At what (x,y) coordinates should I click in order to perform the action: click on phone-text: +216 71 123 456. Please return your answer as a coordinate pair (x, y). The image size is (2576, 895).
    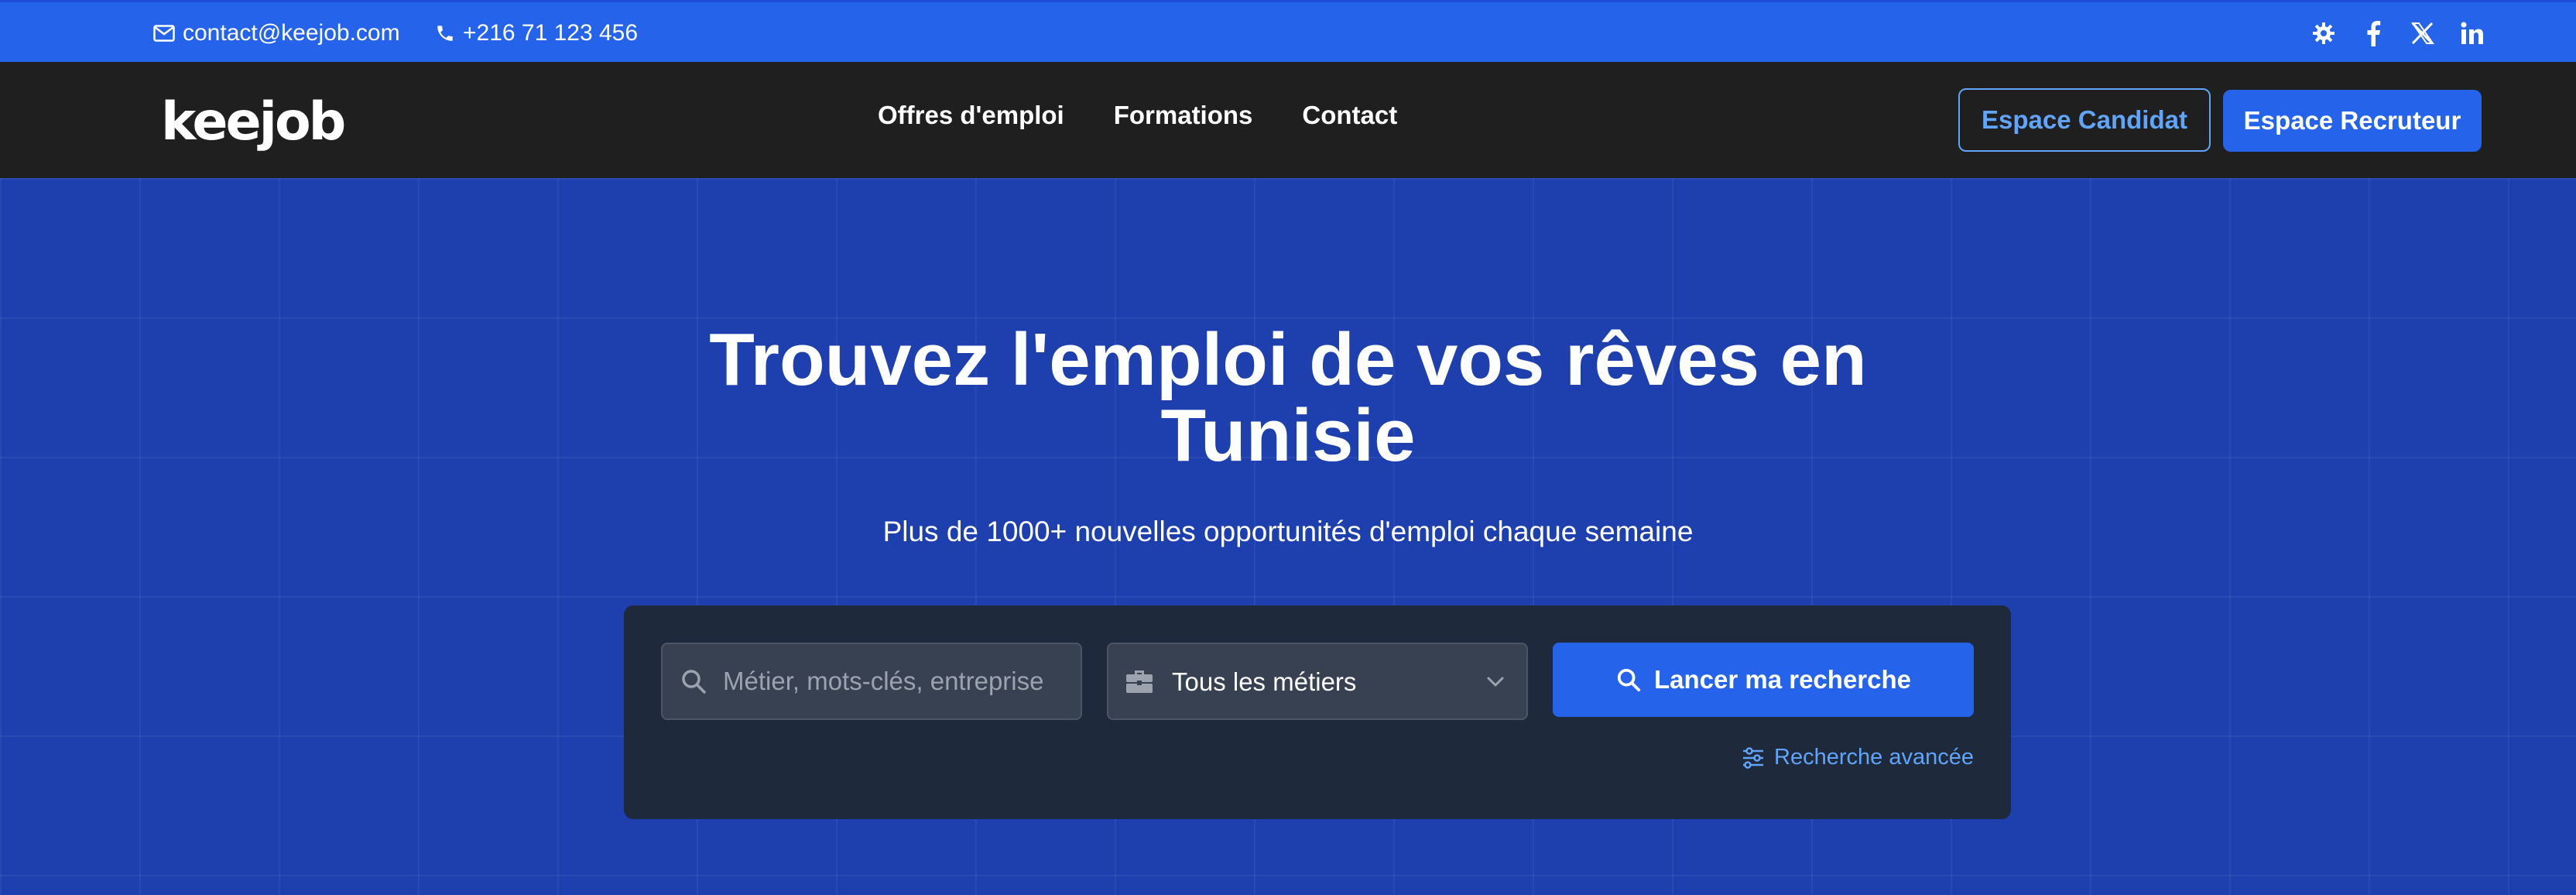
    Looking at the image, I should click on (551, 33).